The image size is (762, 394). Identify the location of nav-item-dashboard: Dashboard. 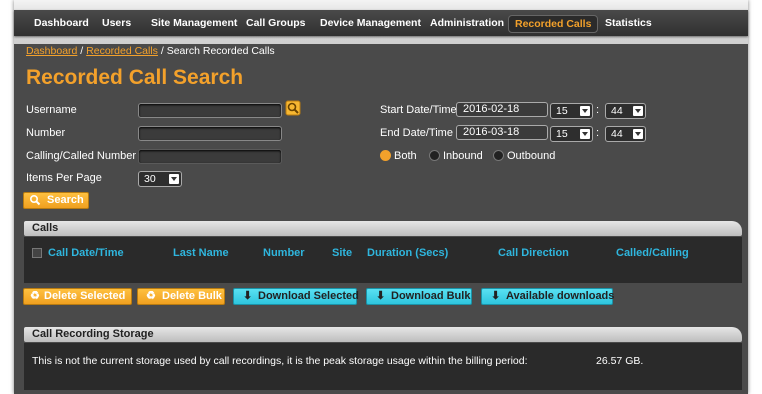
(61, 23).